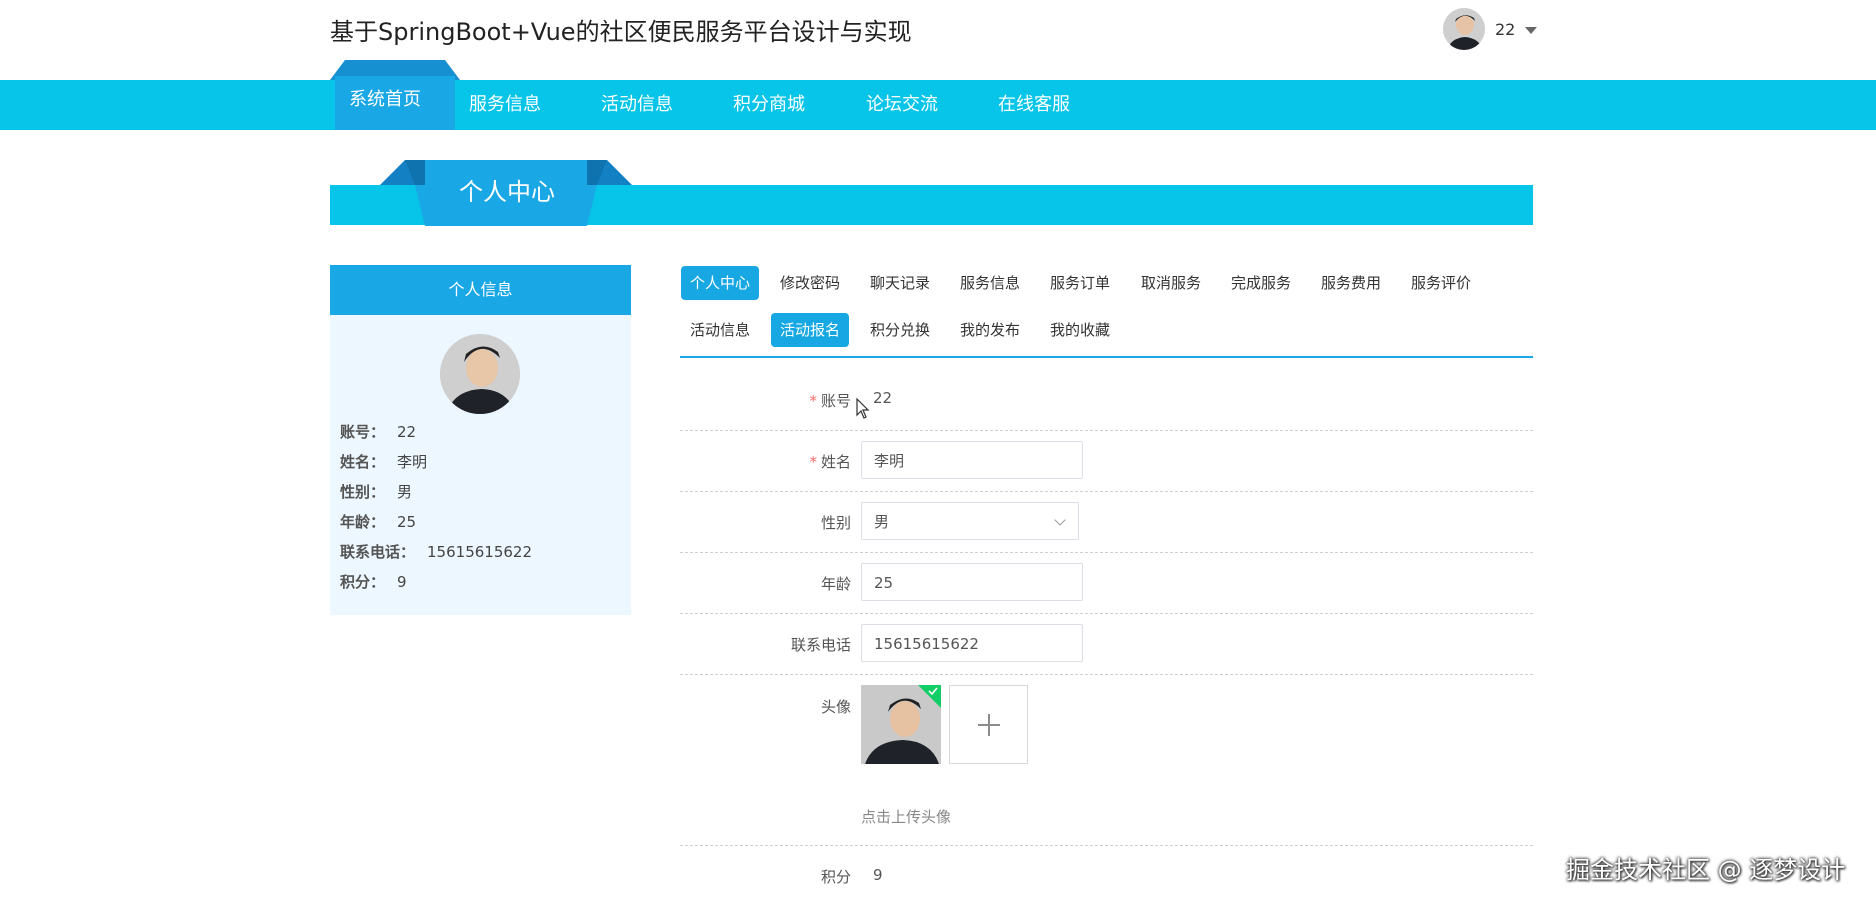  Describe the element at coordinates (720, 330) in the screenshot. I see `tab-activity-info: 活动信息` at that location.